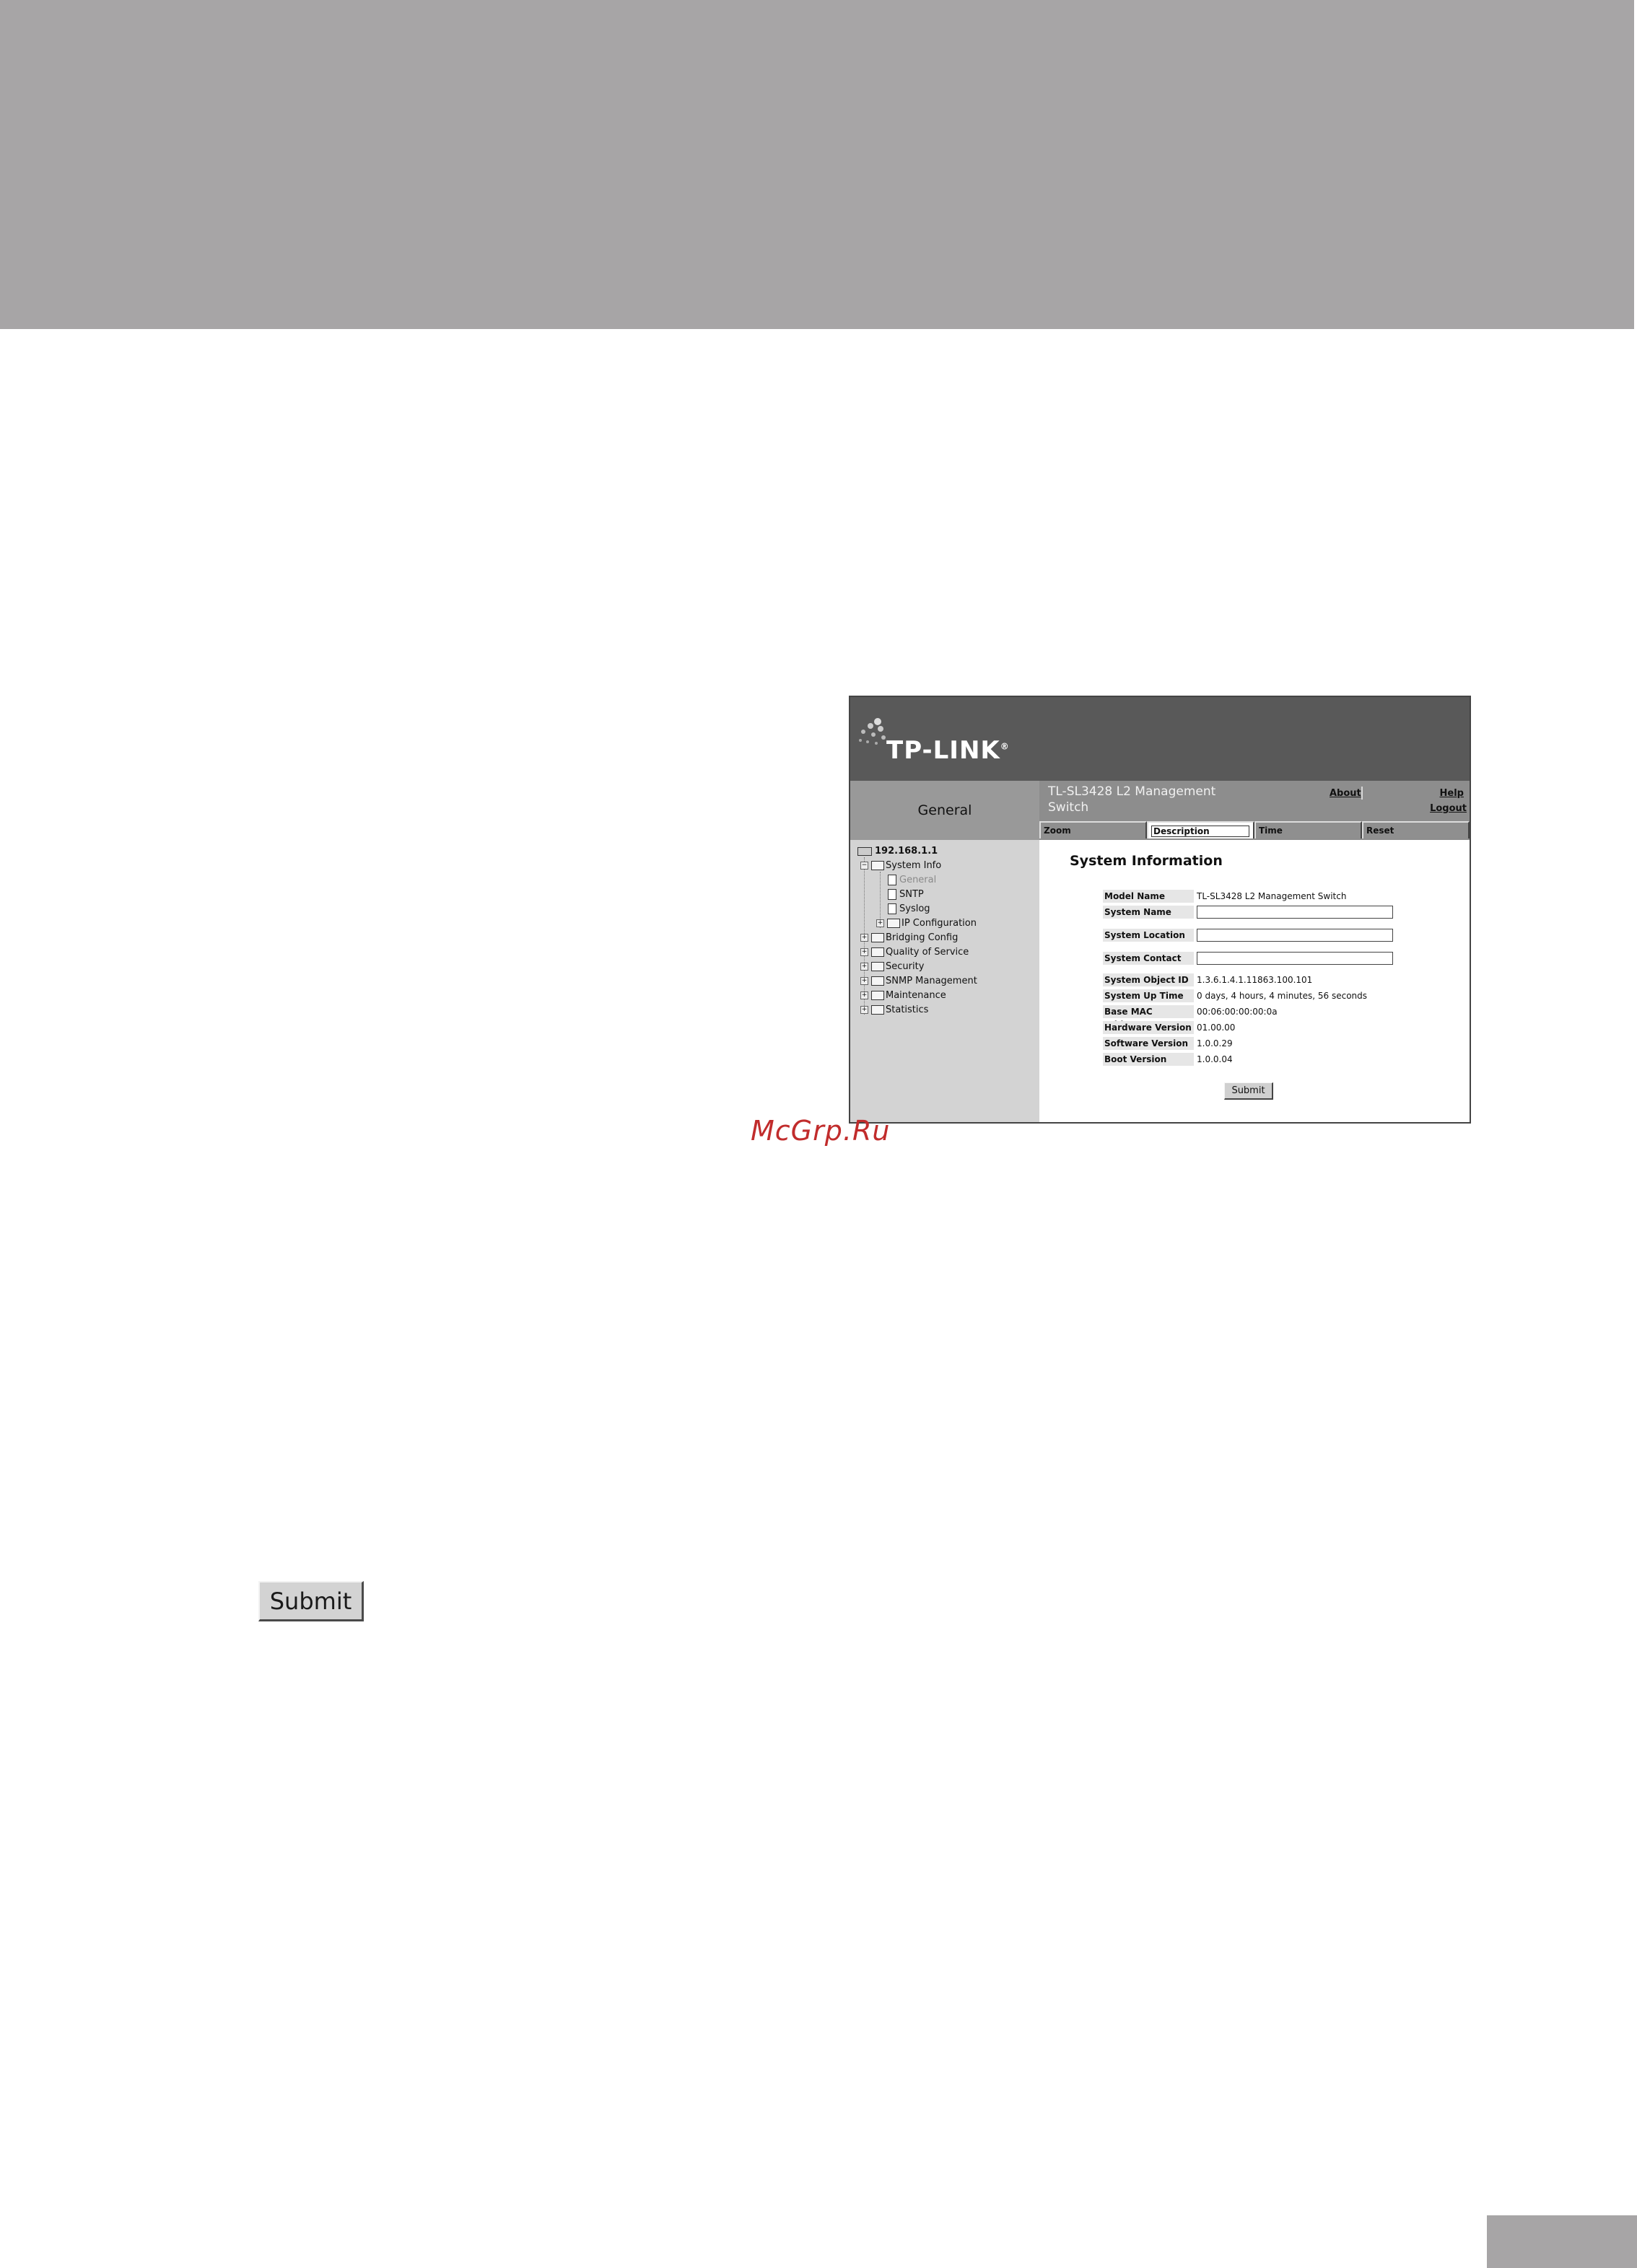 The width and height of the screenshot is (1637, 2268). Describe the element at coordinates (1148, 1017) in the screenshot. I see `field-label: Base MAC Address` at that location.